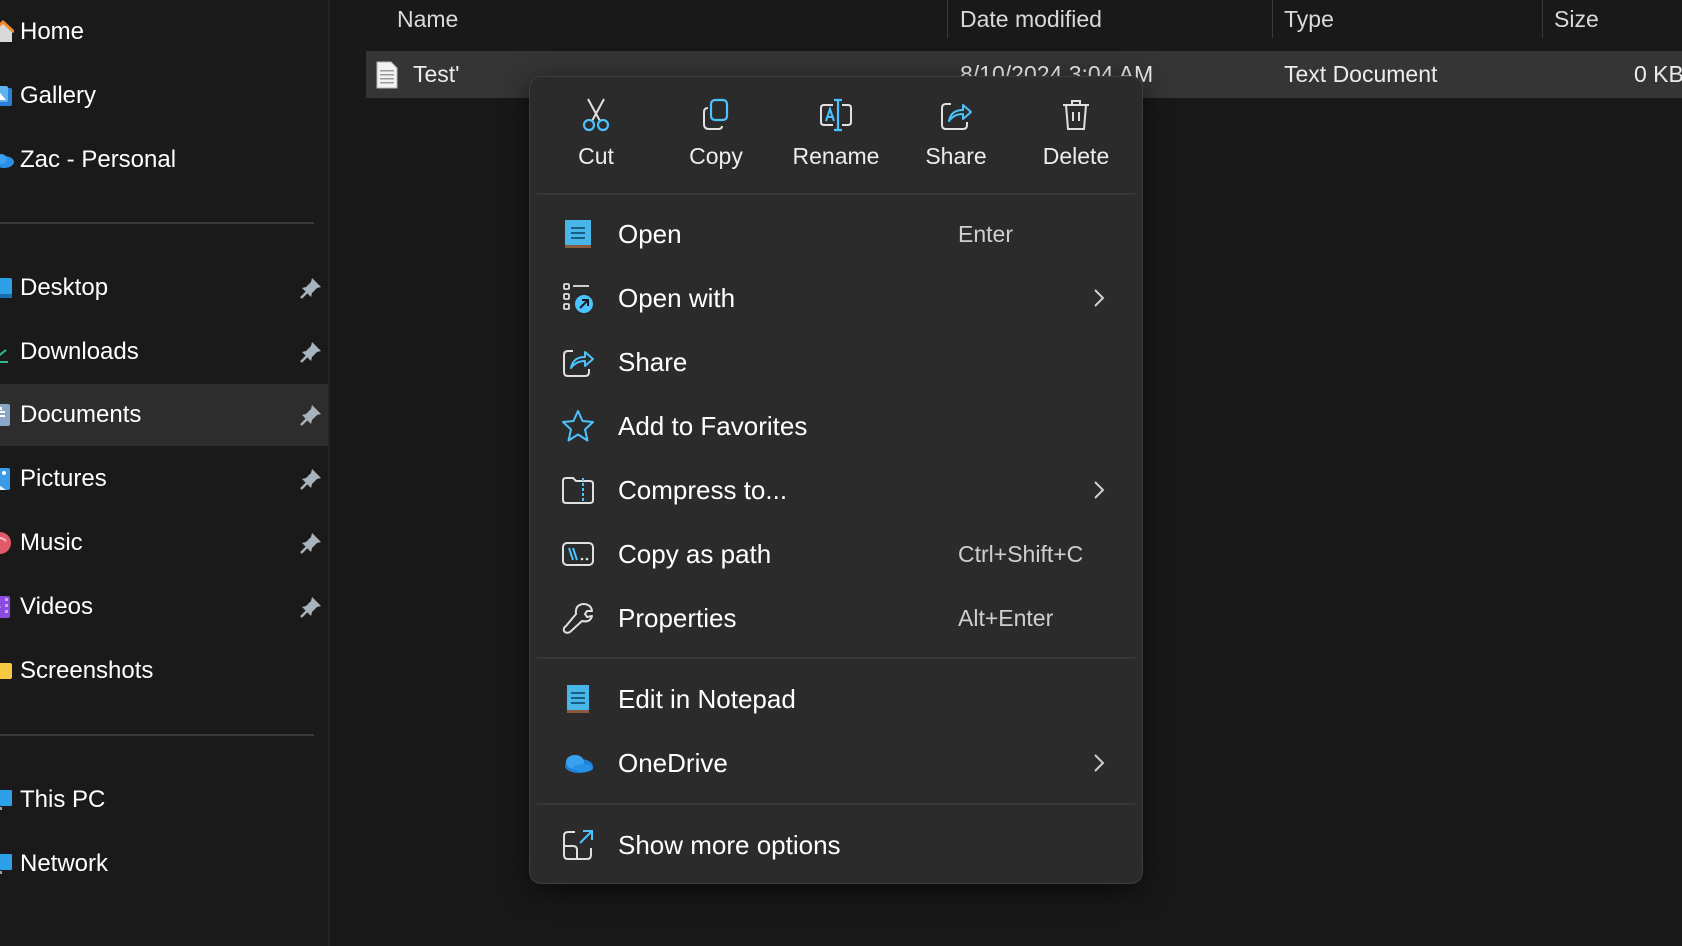 Image resolution: width=1682 pixels, height=946 pixels. What do you see at coordinates (164, 479) in the screenshot?
I see `sidebar-item-pictures: Pictures` at bounding box center [164, 479].